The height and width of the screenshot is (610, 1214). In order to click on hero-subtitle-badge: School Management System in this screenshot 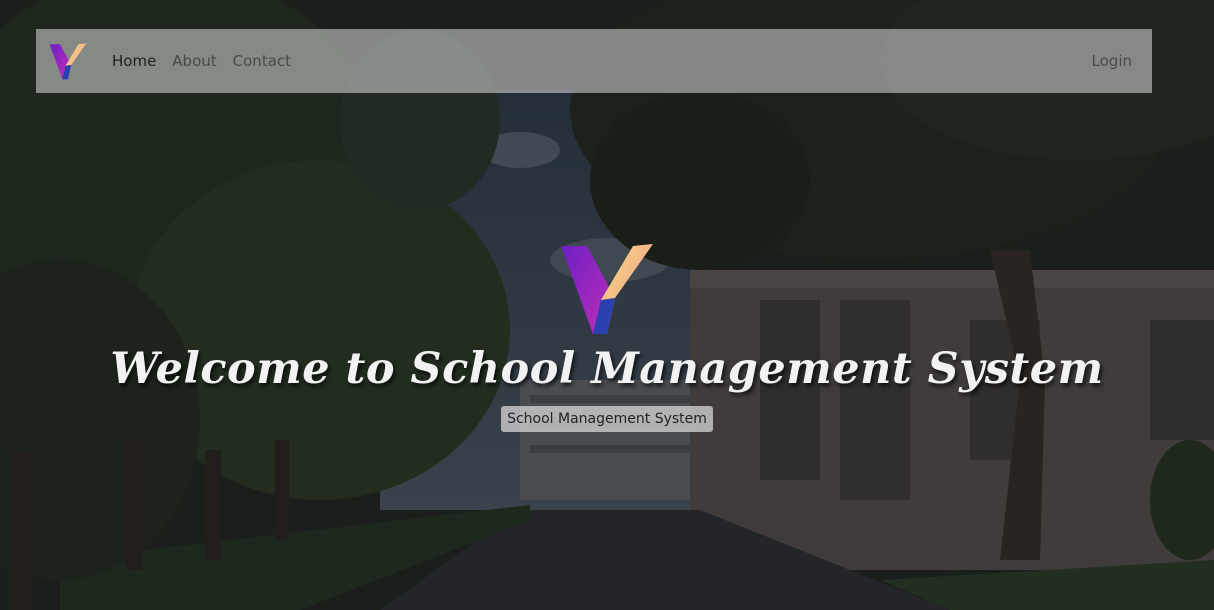, I will do `click(607, 419)`.